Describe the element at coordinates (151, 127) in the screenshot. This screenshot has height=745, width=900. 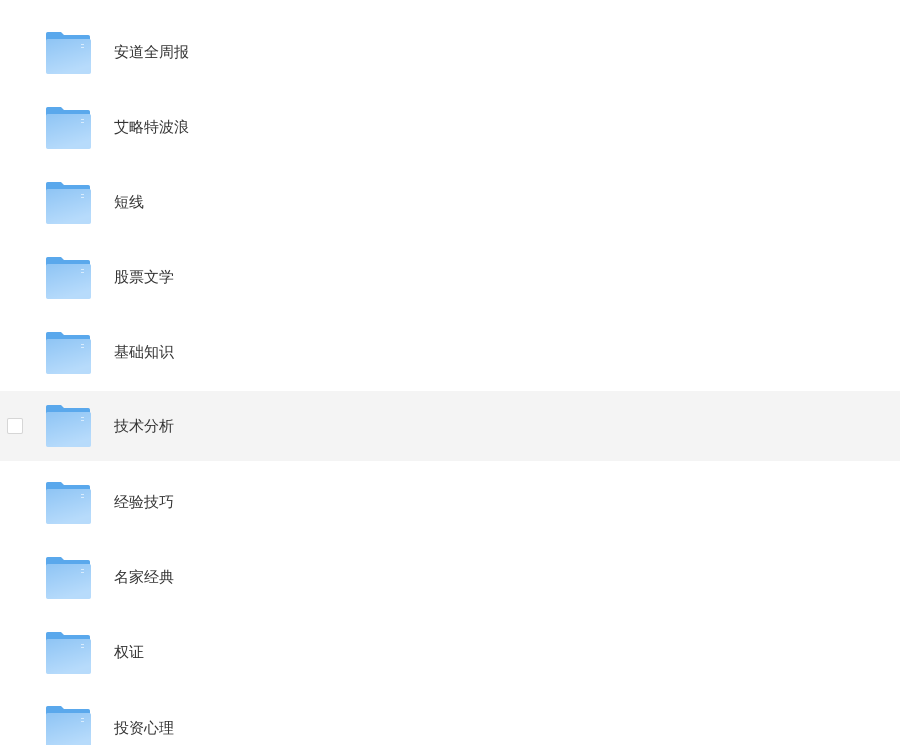
I see `folder-name: 艾略特波浪` at that location.